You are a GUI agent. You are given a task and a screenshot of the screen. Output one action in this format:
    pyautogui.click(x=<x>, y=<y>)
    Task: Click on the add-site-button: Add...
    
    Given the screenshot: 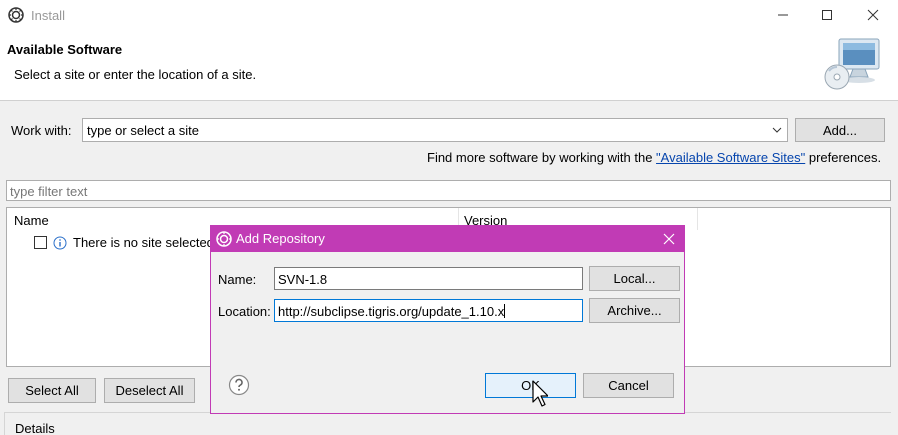 What is the action you would take?
    pyautogui.click(x=840, y=130)
    